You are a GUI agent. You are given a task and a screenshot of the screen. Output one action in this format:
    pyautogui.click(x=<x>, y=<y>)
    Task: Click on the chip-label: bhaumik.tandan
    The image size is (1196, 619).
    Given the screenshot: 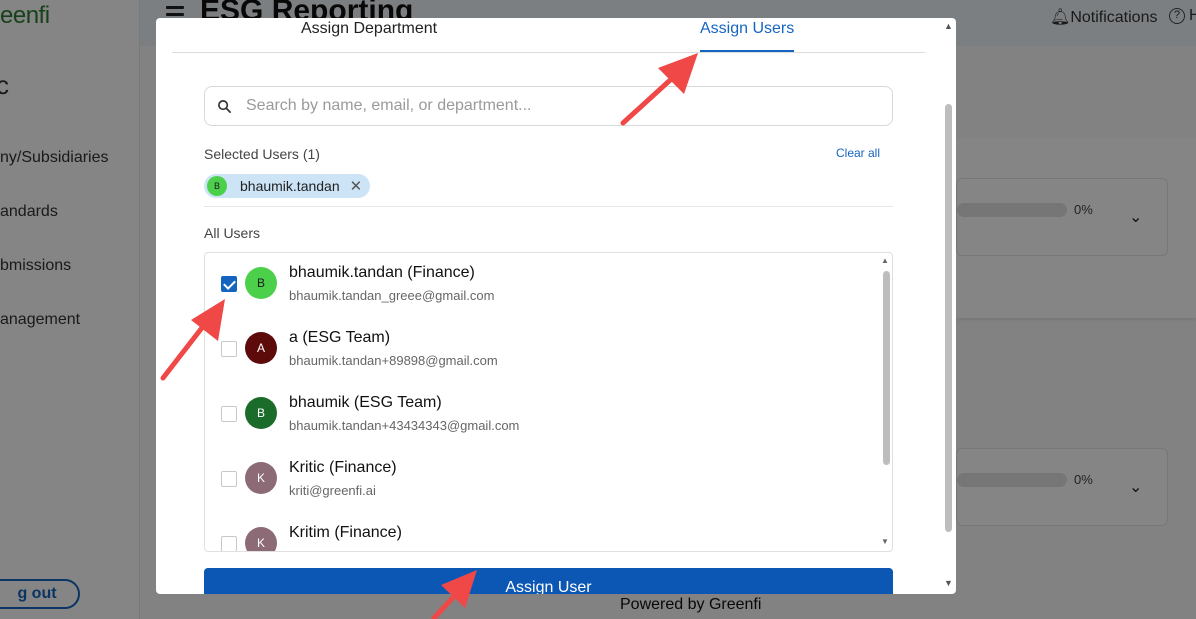 What is the action you would take?
    pyautogui.click(x=290, y=186)
    